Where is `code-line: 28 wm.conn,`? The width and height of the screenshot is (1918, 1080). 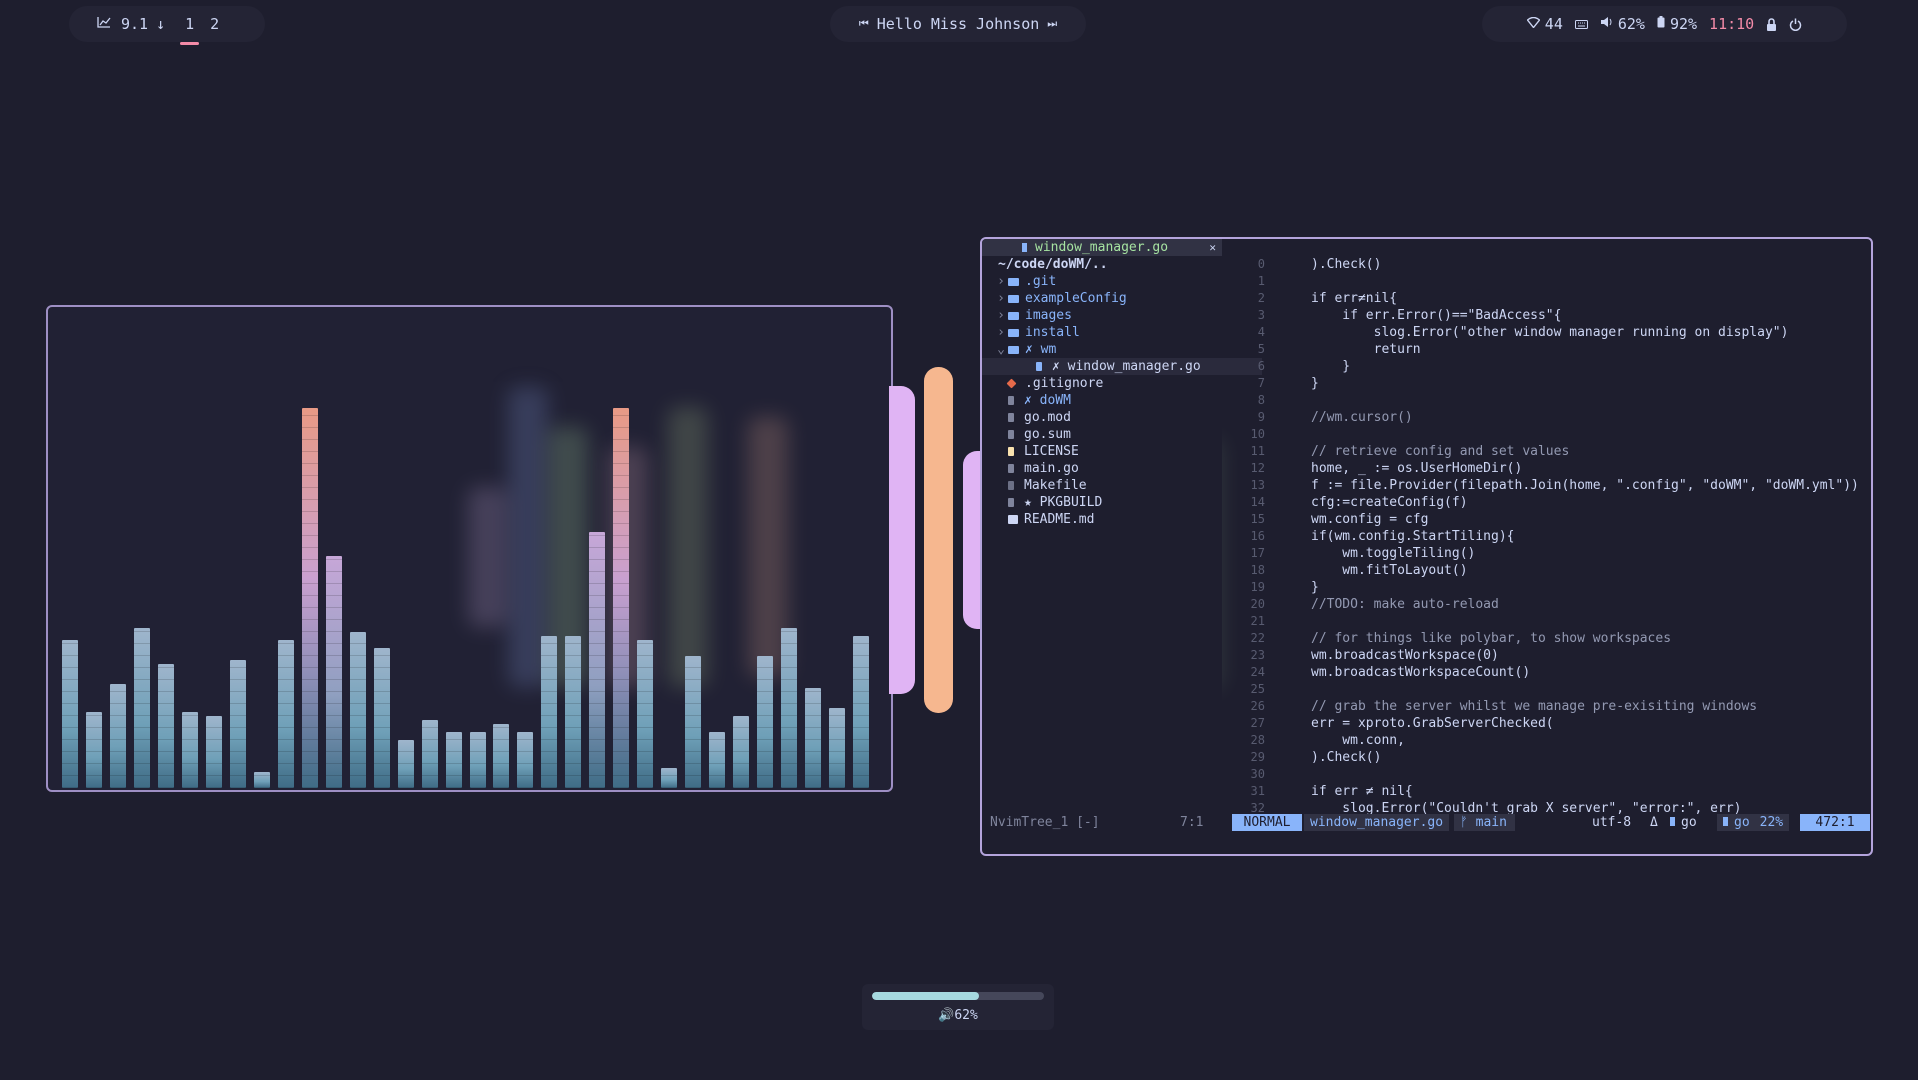
code-line: 28 wm.conn, is located at coordinates (1316, 740).